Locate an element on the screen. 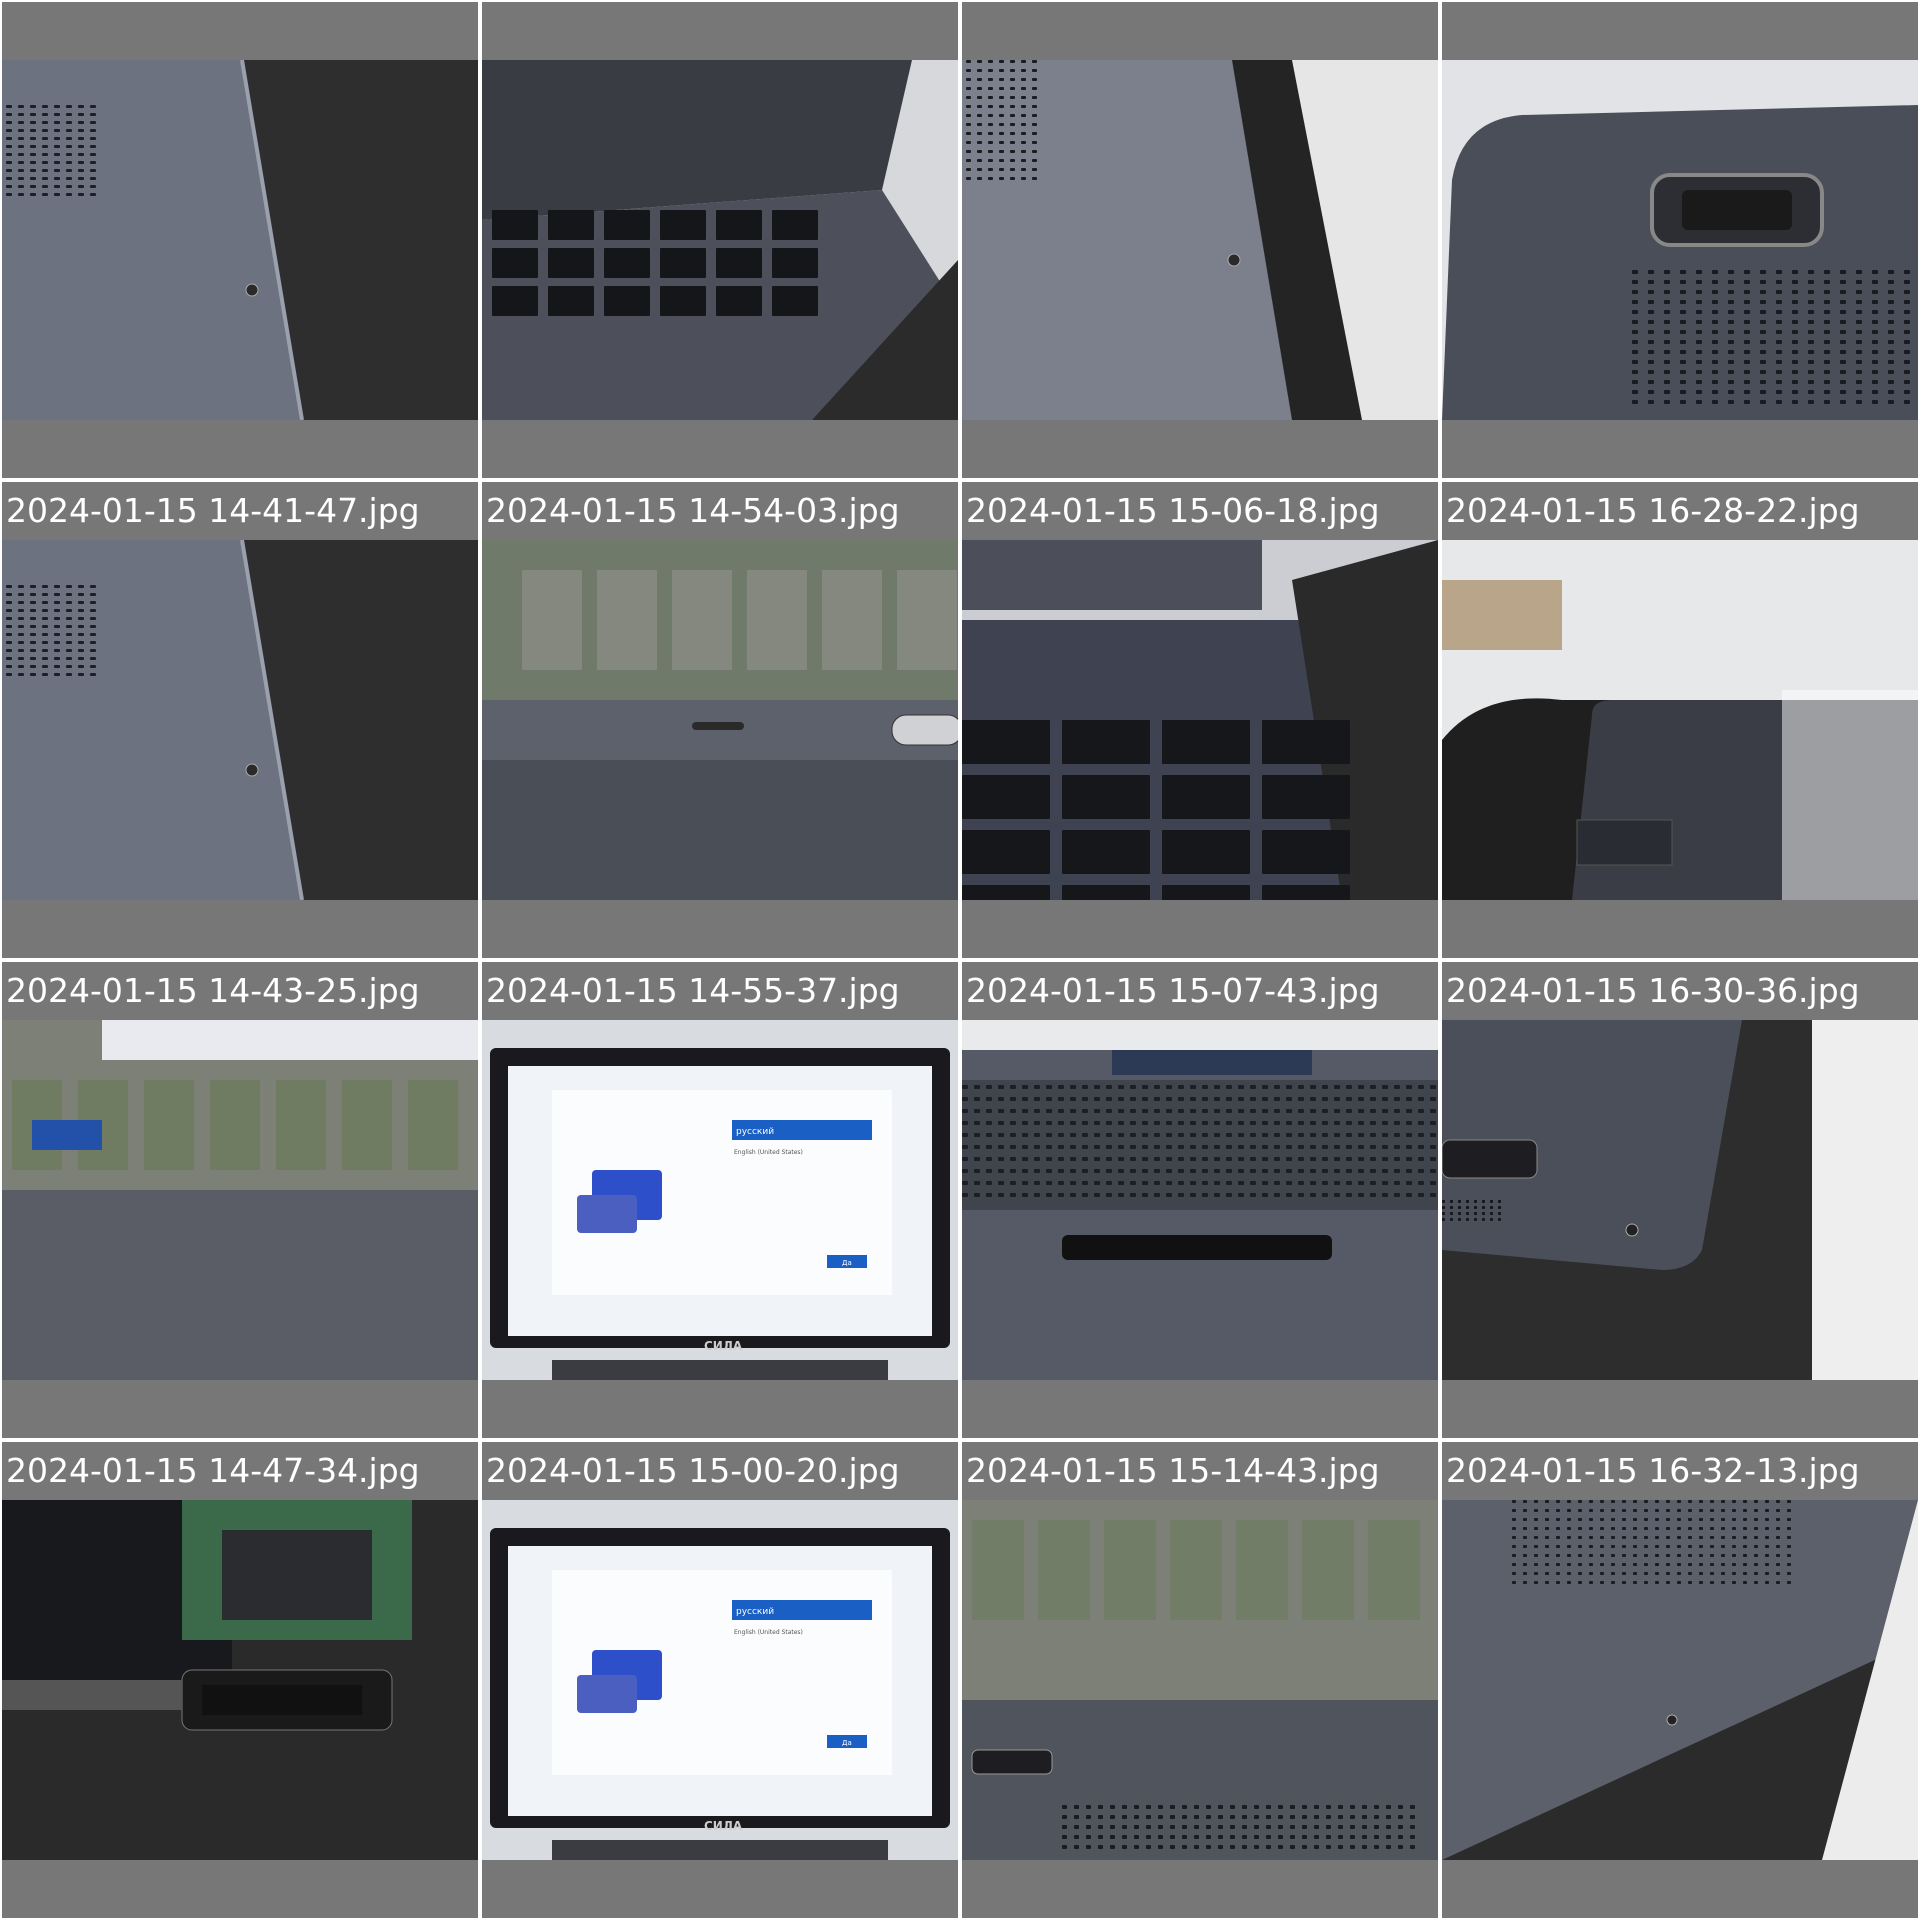  photo-laptop-corner-hand is located at coordinates (1680, 720).